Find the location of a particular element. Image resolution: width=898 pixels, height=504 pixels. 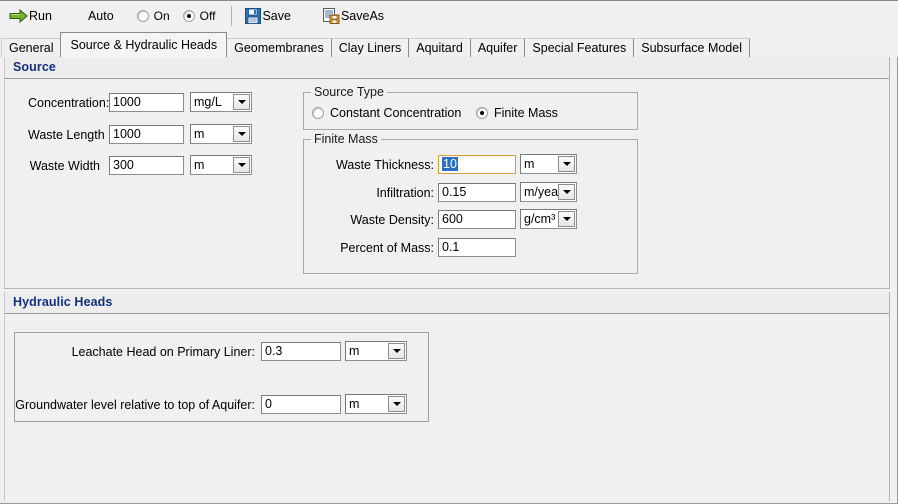

hydraulic-panel-left-edge is located at coordinates (4, 396).